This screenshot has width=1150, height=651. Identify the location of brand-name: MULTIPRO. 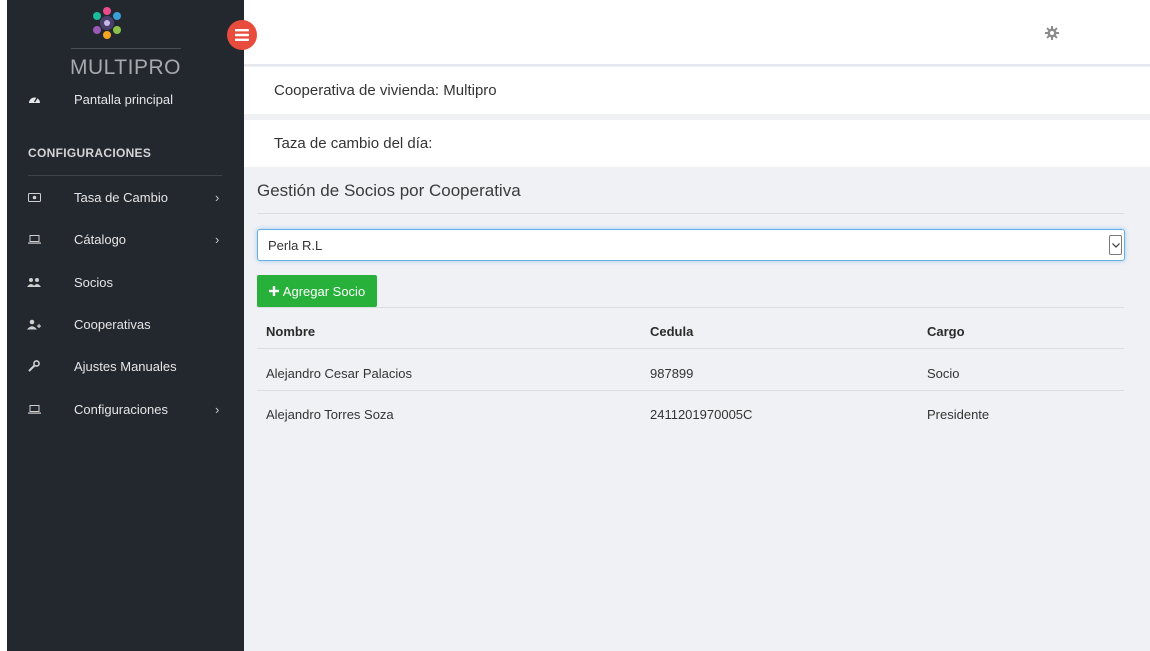
(125, 67).